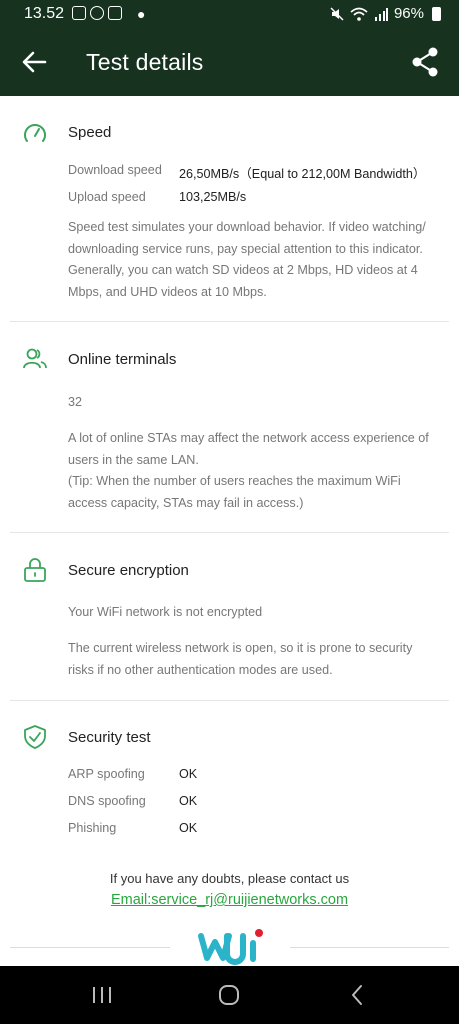 The height and width of the screenshot is (1024, 459). Describe the element at coordinates (165, 612) in the screenshot. I see `encryption-status: Your WiFi network is not encrypted` at that location.